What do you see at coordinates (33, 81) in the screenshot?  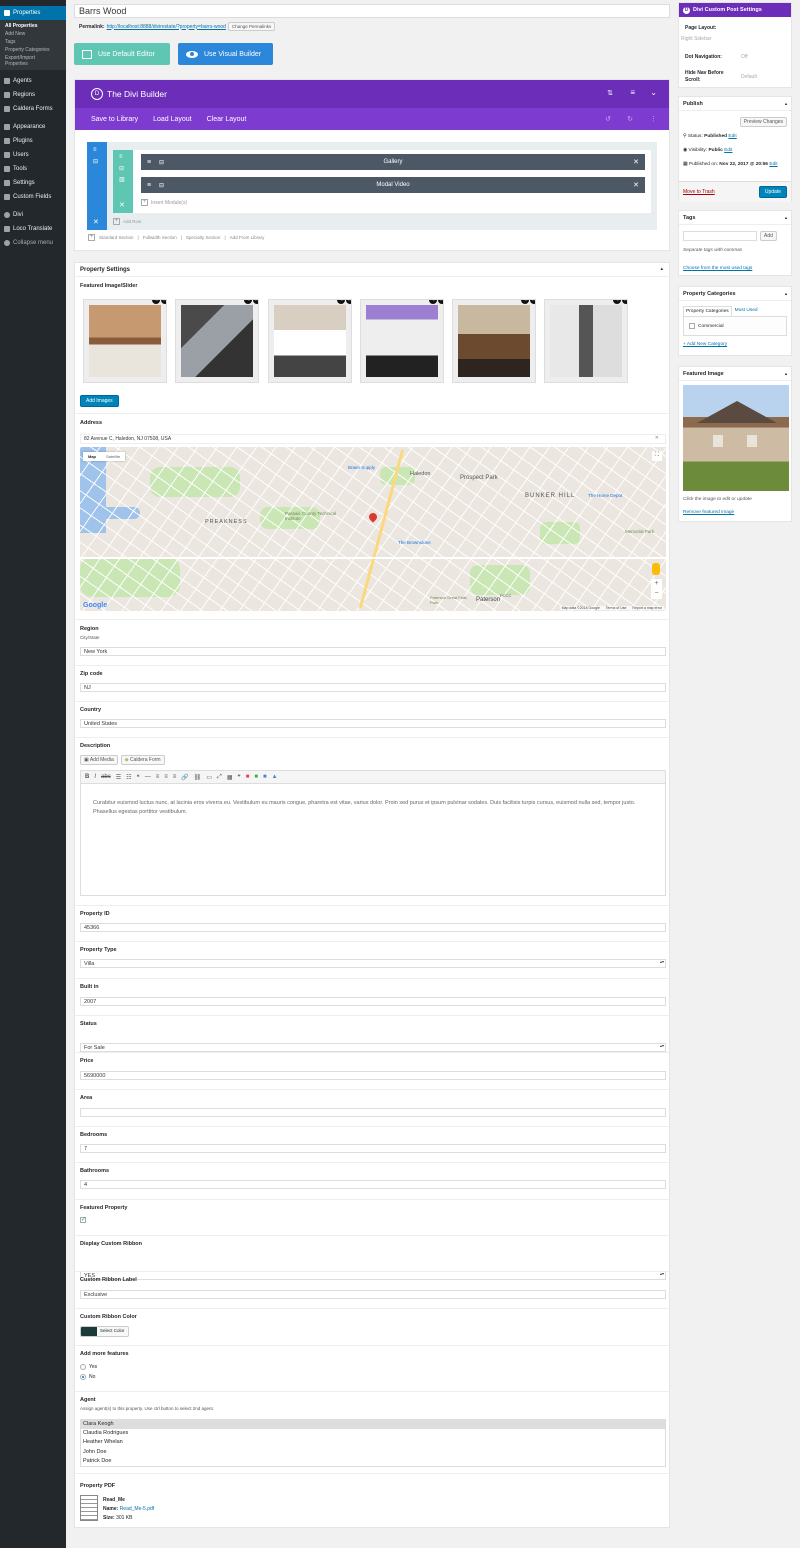 I see `menu-agents: Agents` at bounding box center [33, 81].